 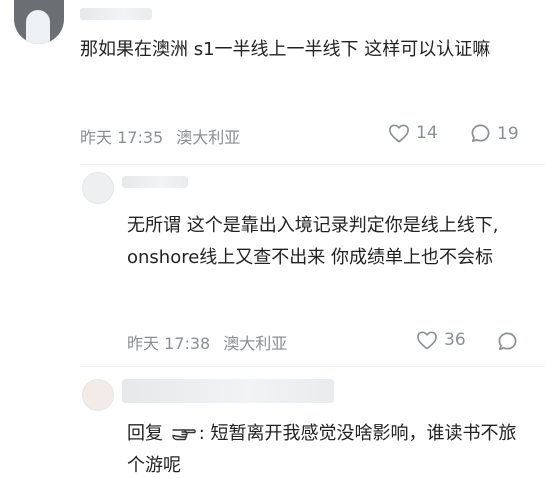 What do you see at coordinates (285, 49) in the screenshot?
I see `comment-text: 那如果在澳洲 s1一半线上一半线下 这样可以认证嘛` at bounding box center [285, 49].